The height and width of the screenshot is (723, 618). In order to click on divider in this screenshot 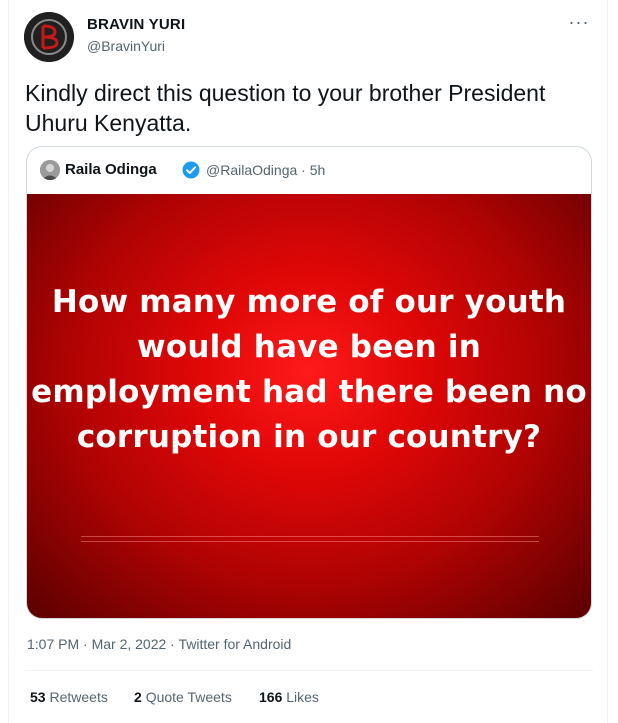, I will do `click(309, 670)`.